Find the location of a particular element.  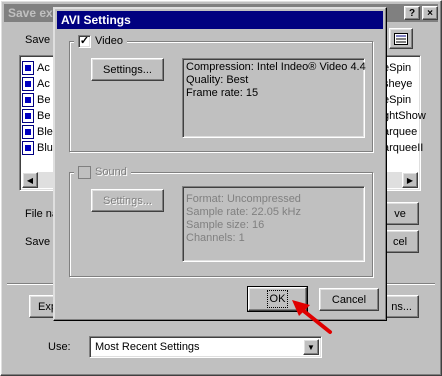

save-dialog-help-button: ? is located at coordinates (412, 13).